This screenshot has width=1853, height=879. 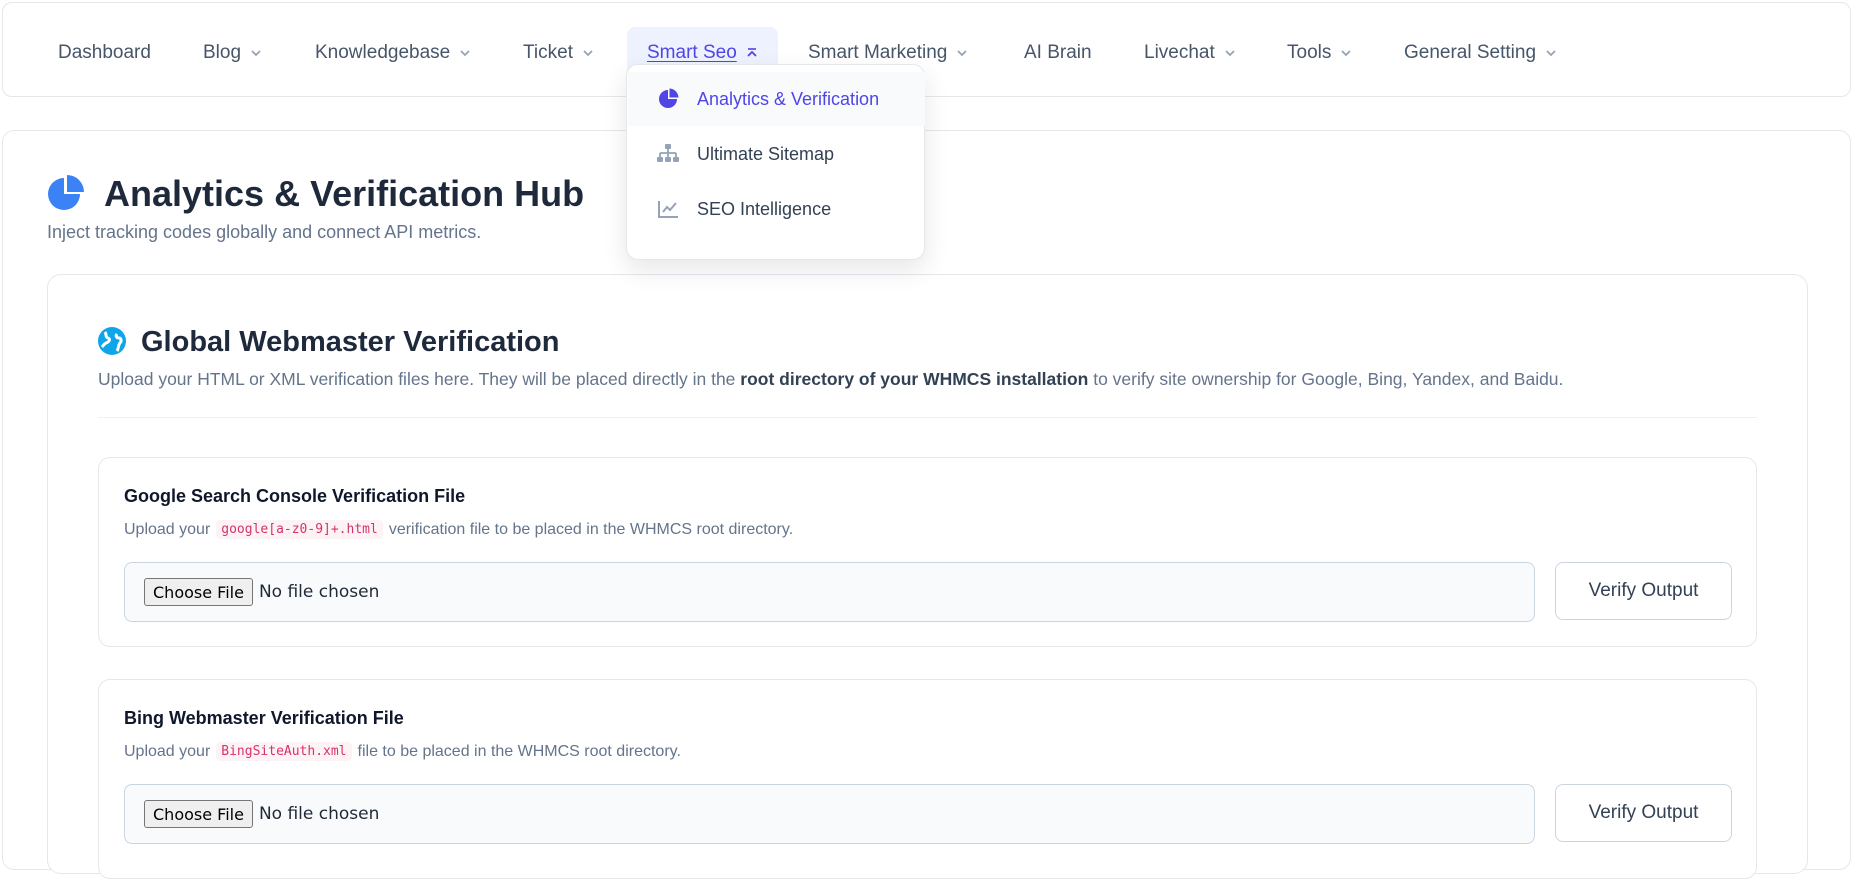 I want to click on nav-item-label: Dashboard, so click(x=104, y=52).